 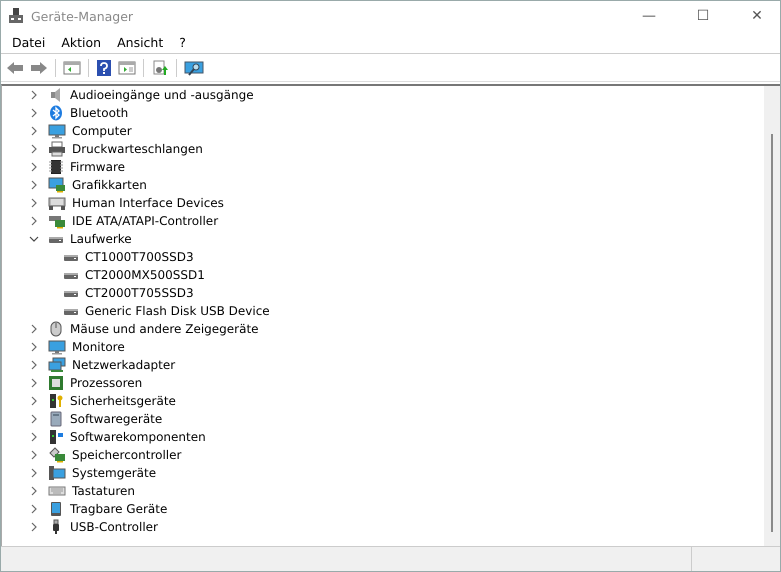 I want to click on tree-item: Softwarekomponenten, so click(x=138, y=437).